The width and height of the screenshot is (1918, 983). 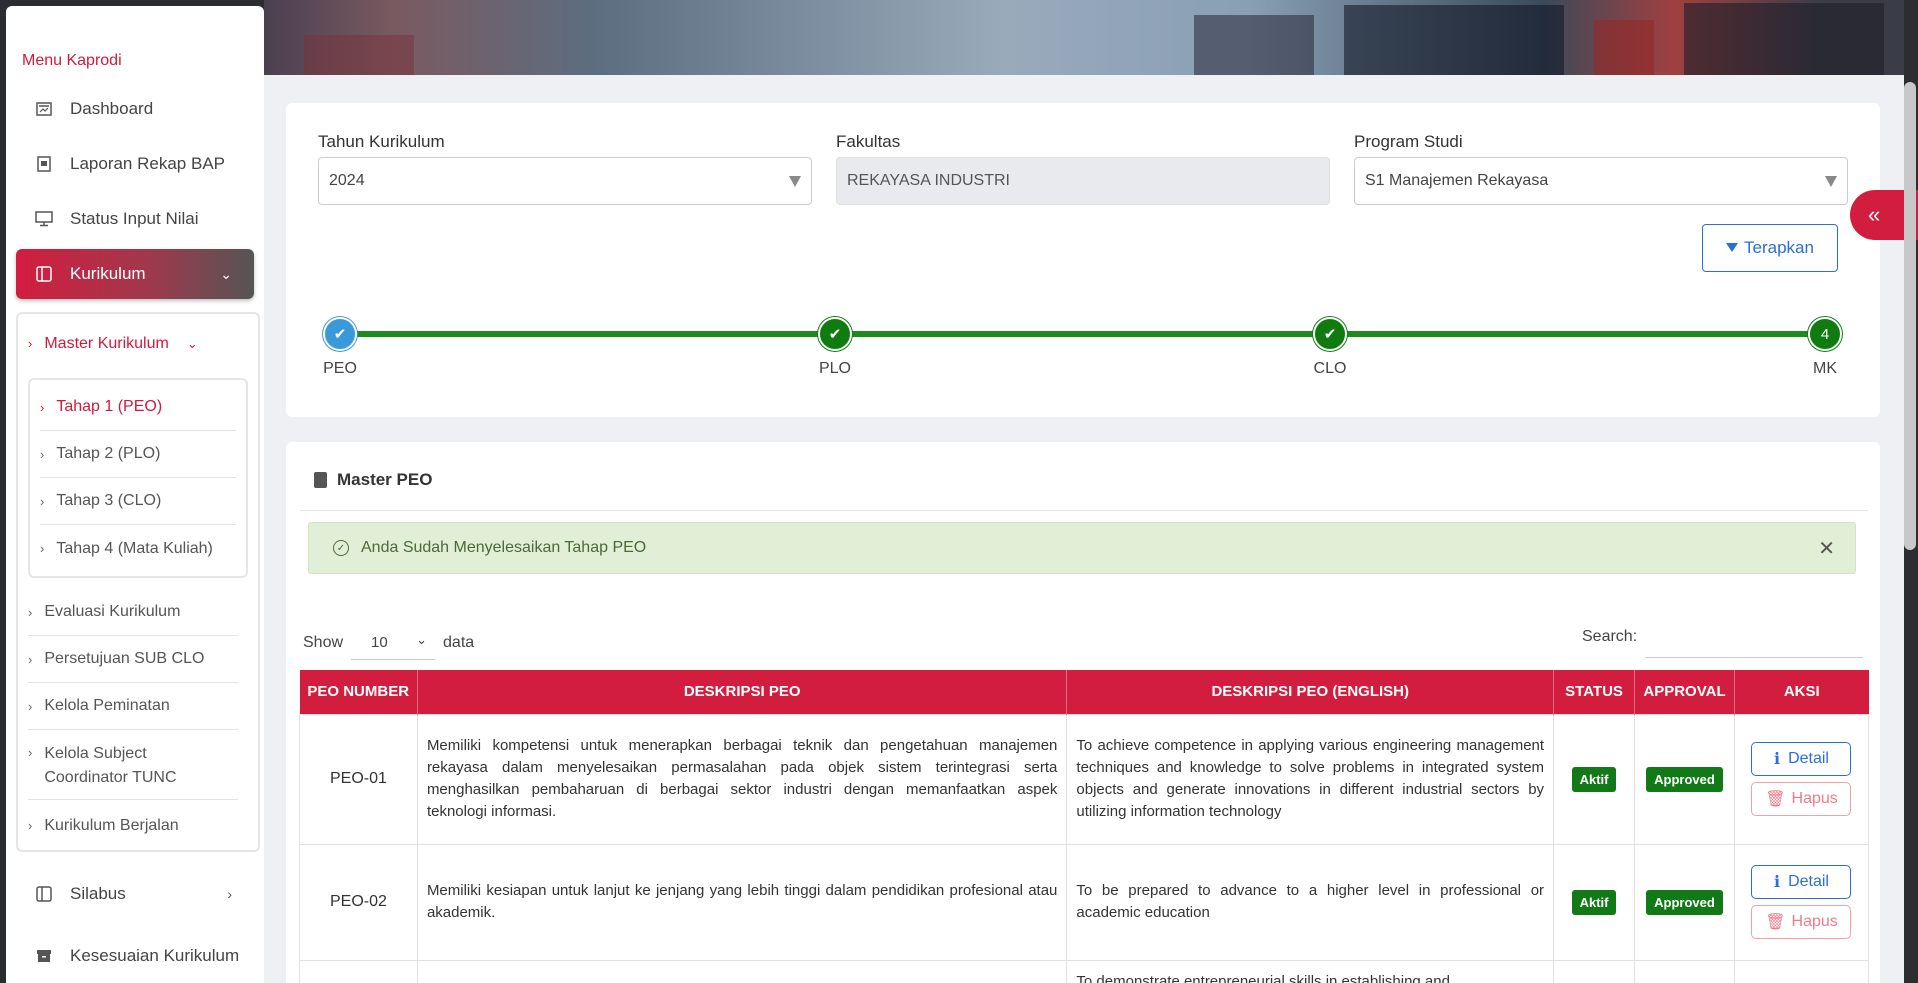 I want to click on sidebar-item-label: Laporan Rekap BAP, so click(x=147, y=163).